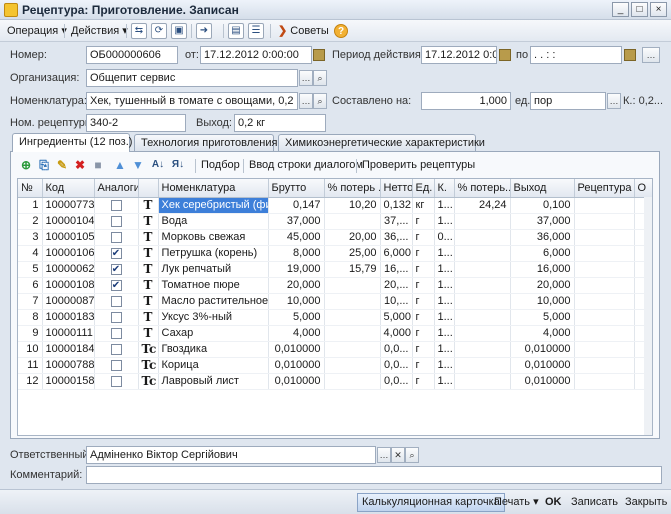  Describe the element at coordinates (396, 188) in the screenshot. I see `column-header-net: Нетто` at that location.